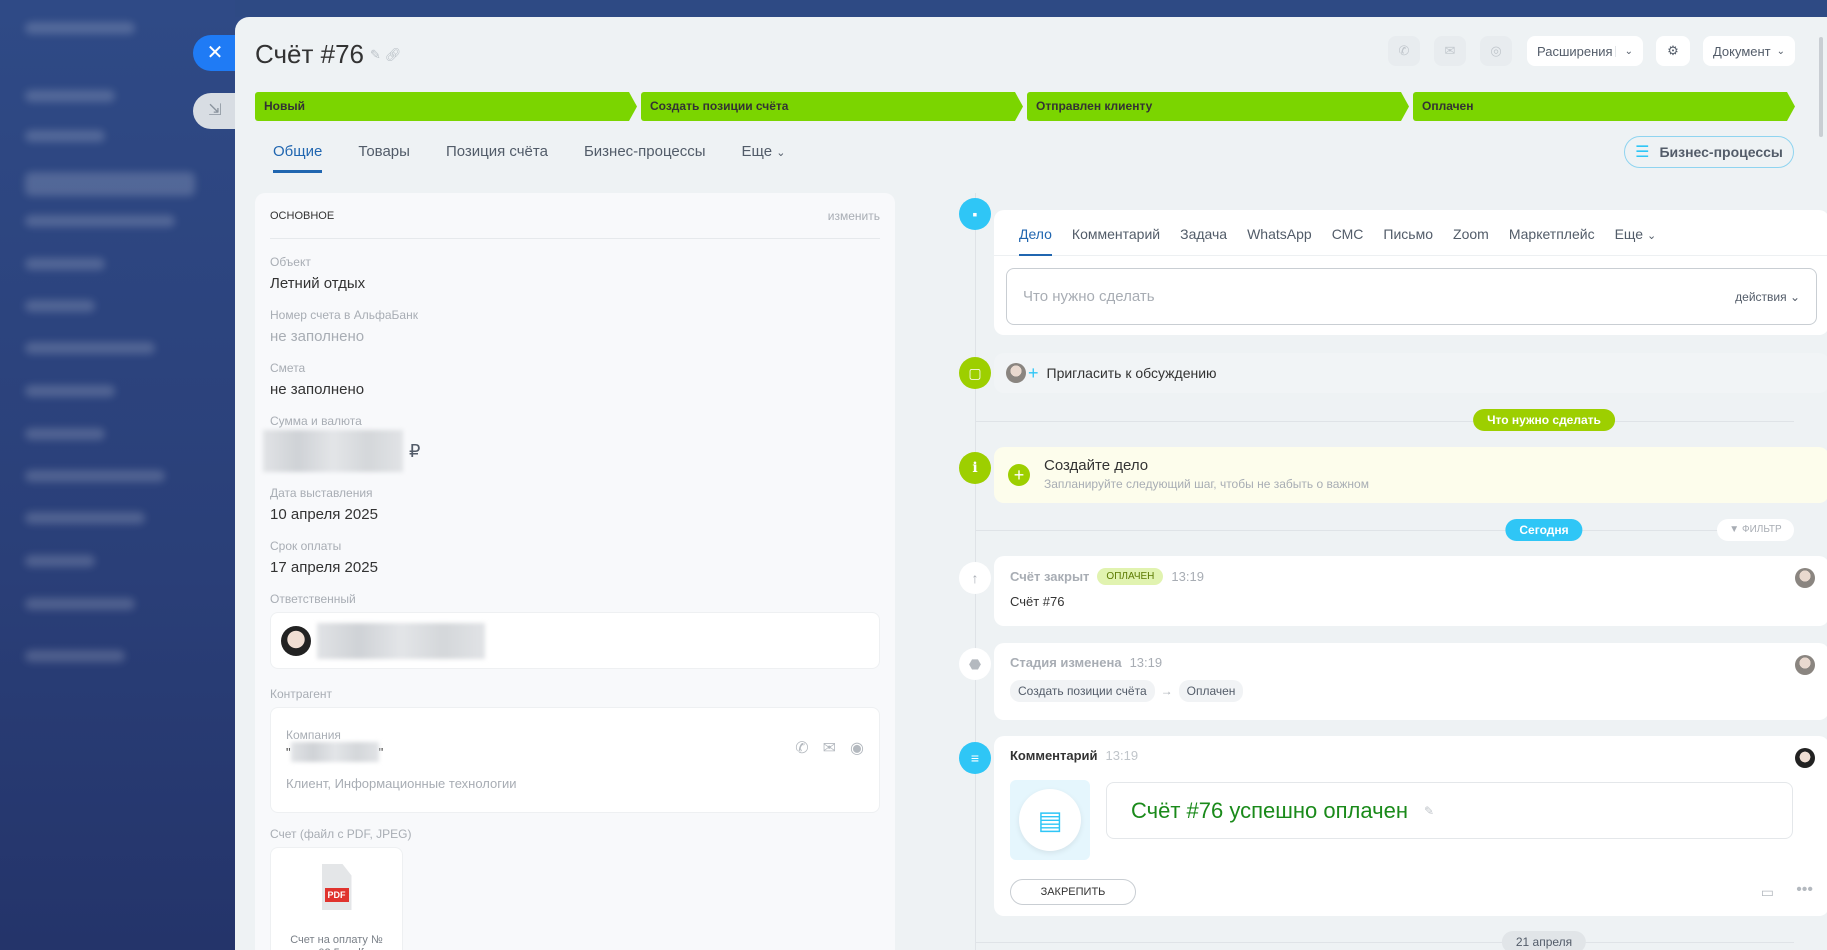  What do you see at coordinates (801, 748) in the screenshot?
I see `phone-icon: ✆` at bounding box center [801, 748].